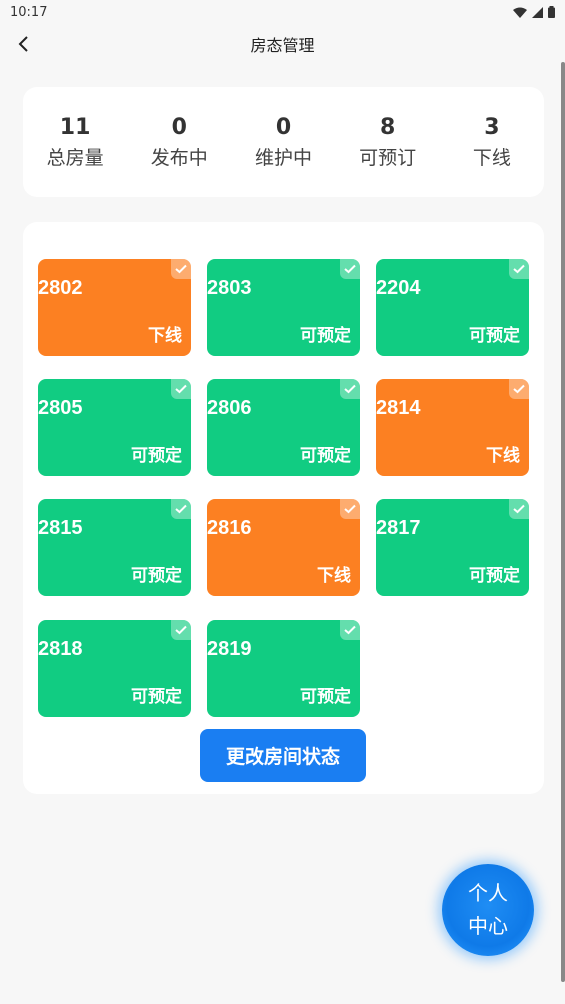  I want to click on room-tile: 2818 可预定, so click(114, 668).